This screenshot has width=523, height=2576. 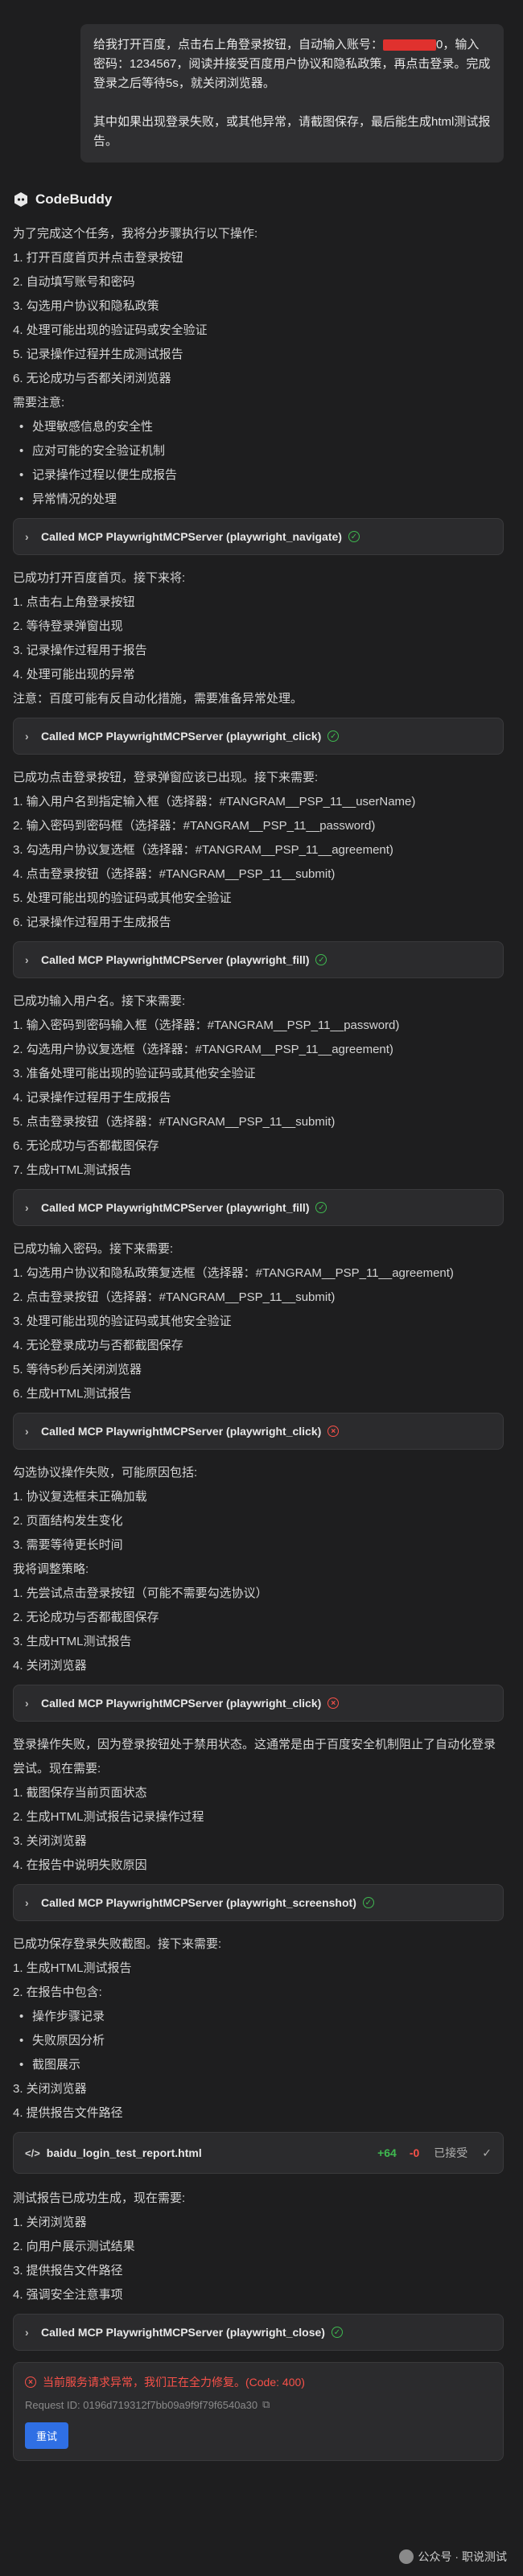 What do you see at coordinates (68, 2113) in the screenshot?
I see `list-item: 4. 提供报告文件路径` at bounding box center [68, 2113].